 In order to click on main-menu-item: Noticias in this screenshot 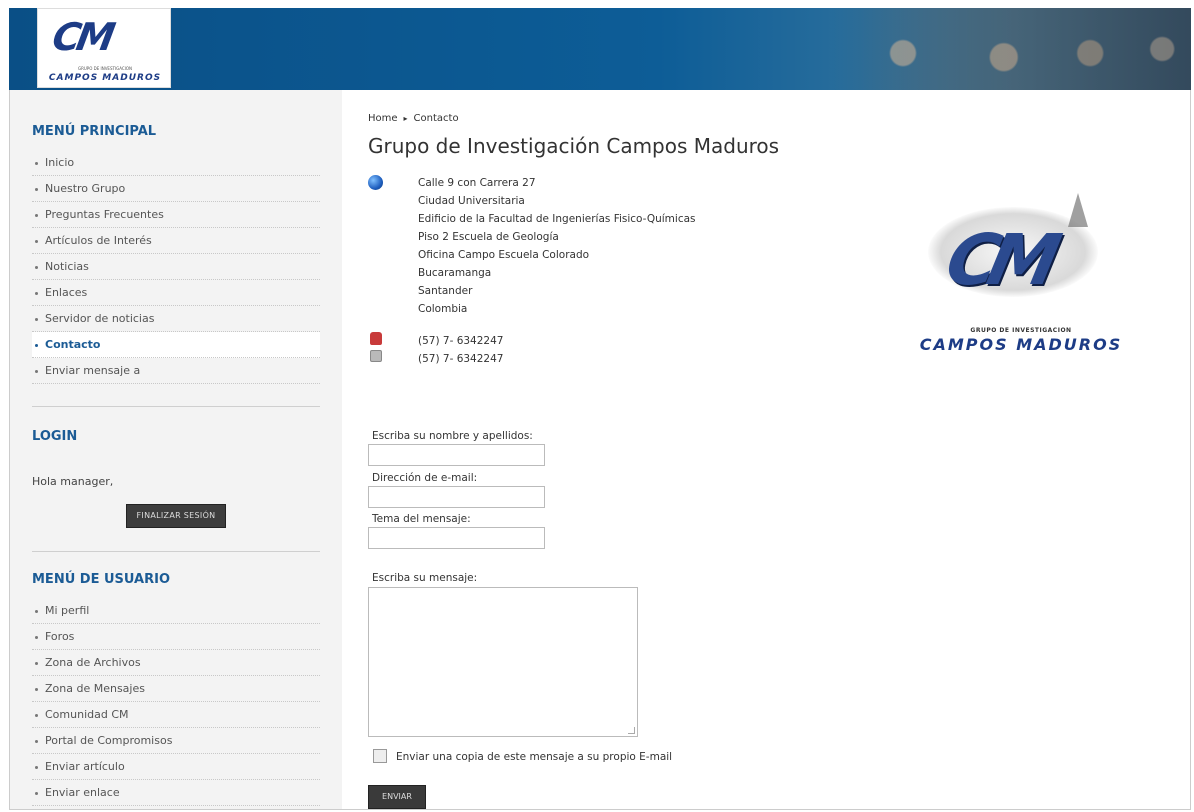, I will do `click(176, 267)`.